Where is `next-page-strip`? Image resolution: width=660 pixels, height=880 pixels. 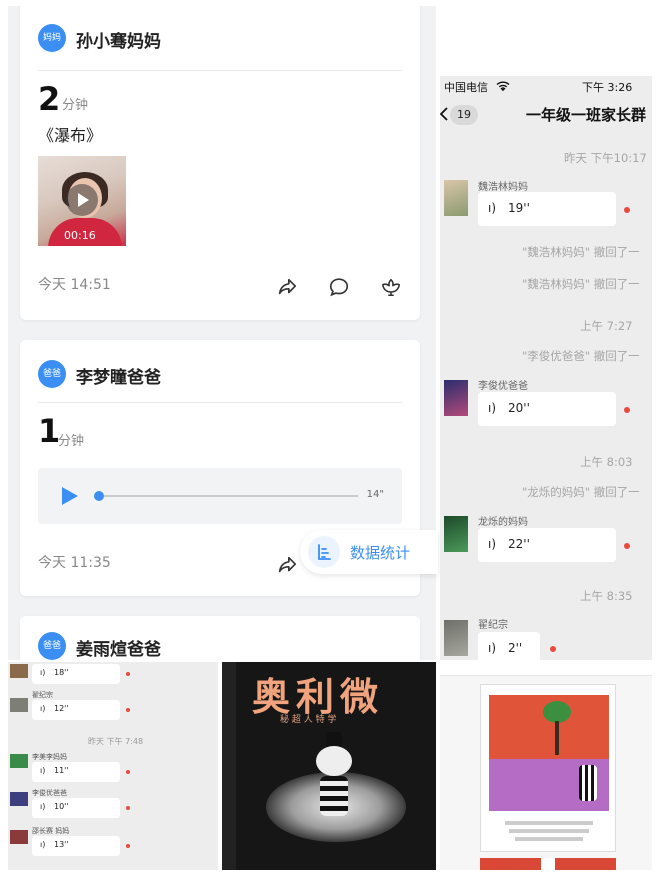 next-page-strip is located at coordinates (548, 864).